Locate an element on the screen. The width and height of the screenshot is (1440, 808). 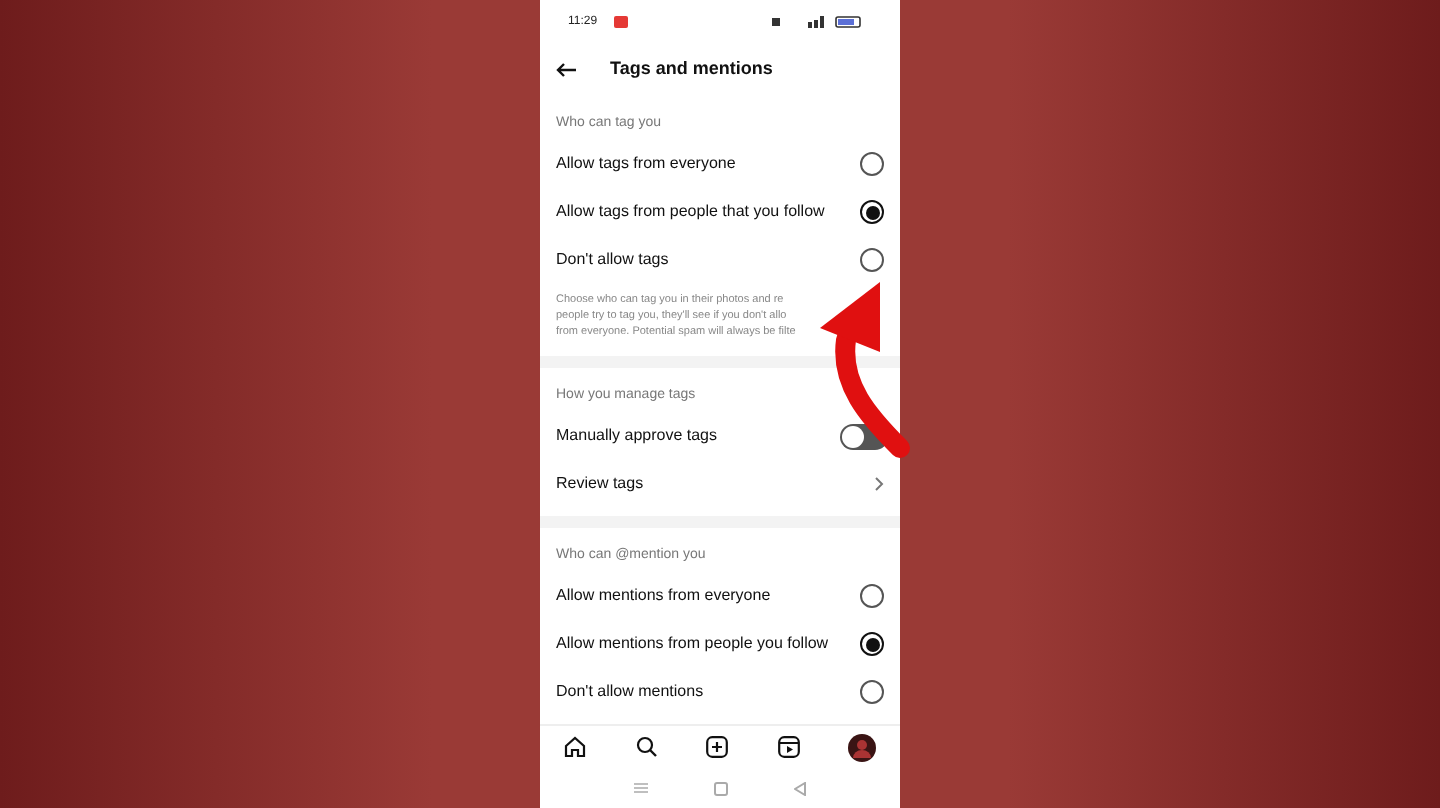
app-notification-icon is located at coordinates (620, 22).